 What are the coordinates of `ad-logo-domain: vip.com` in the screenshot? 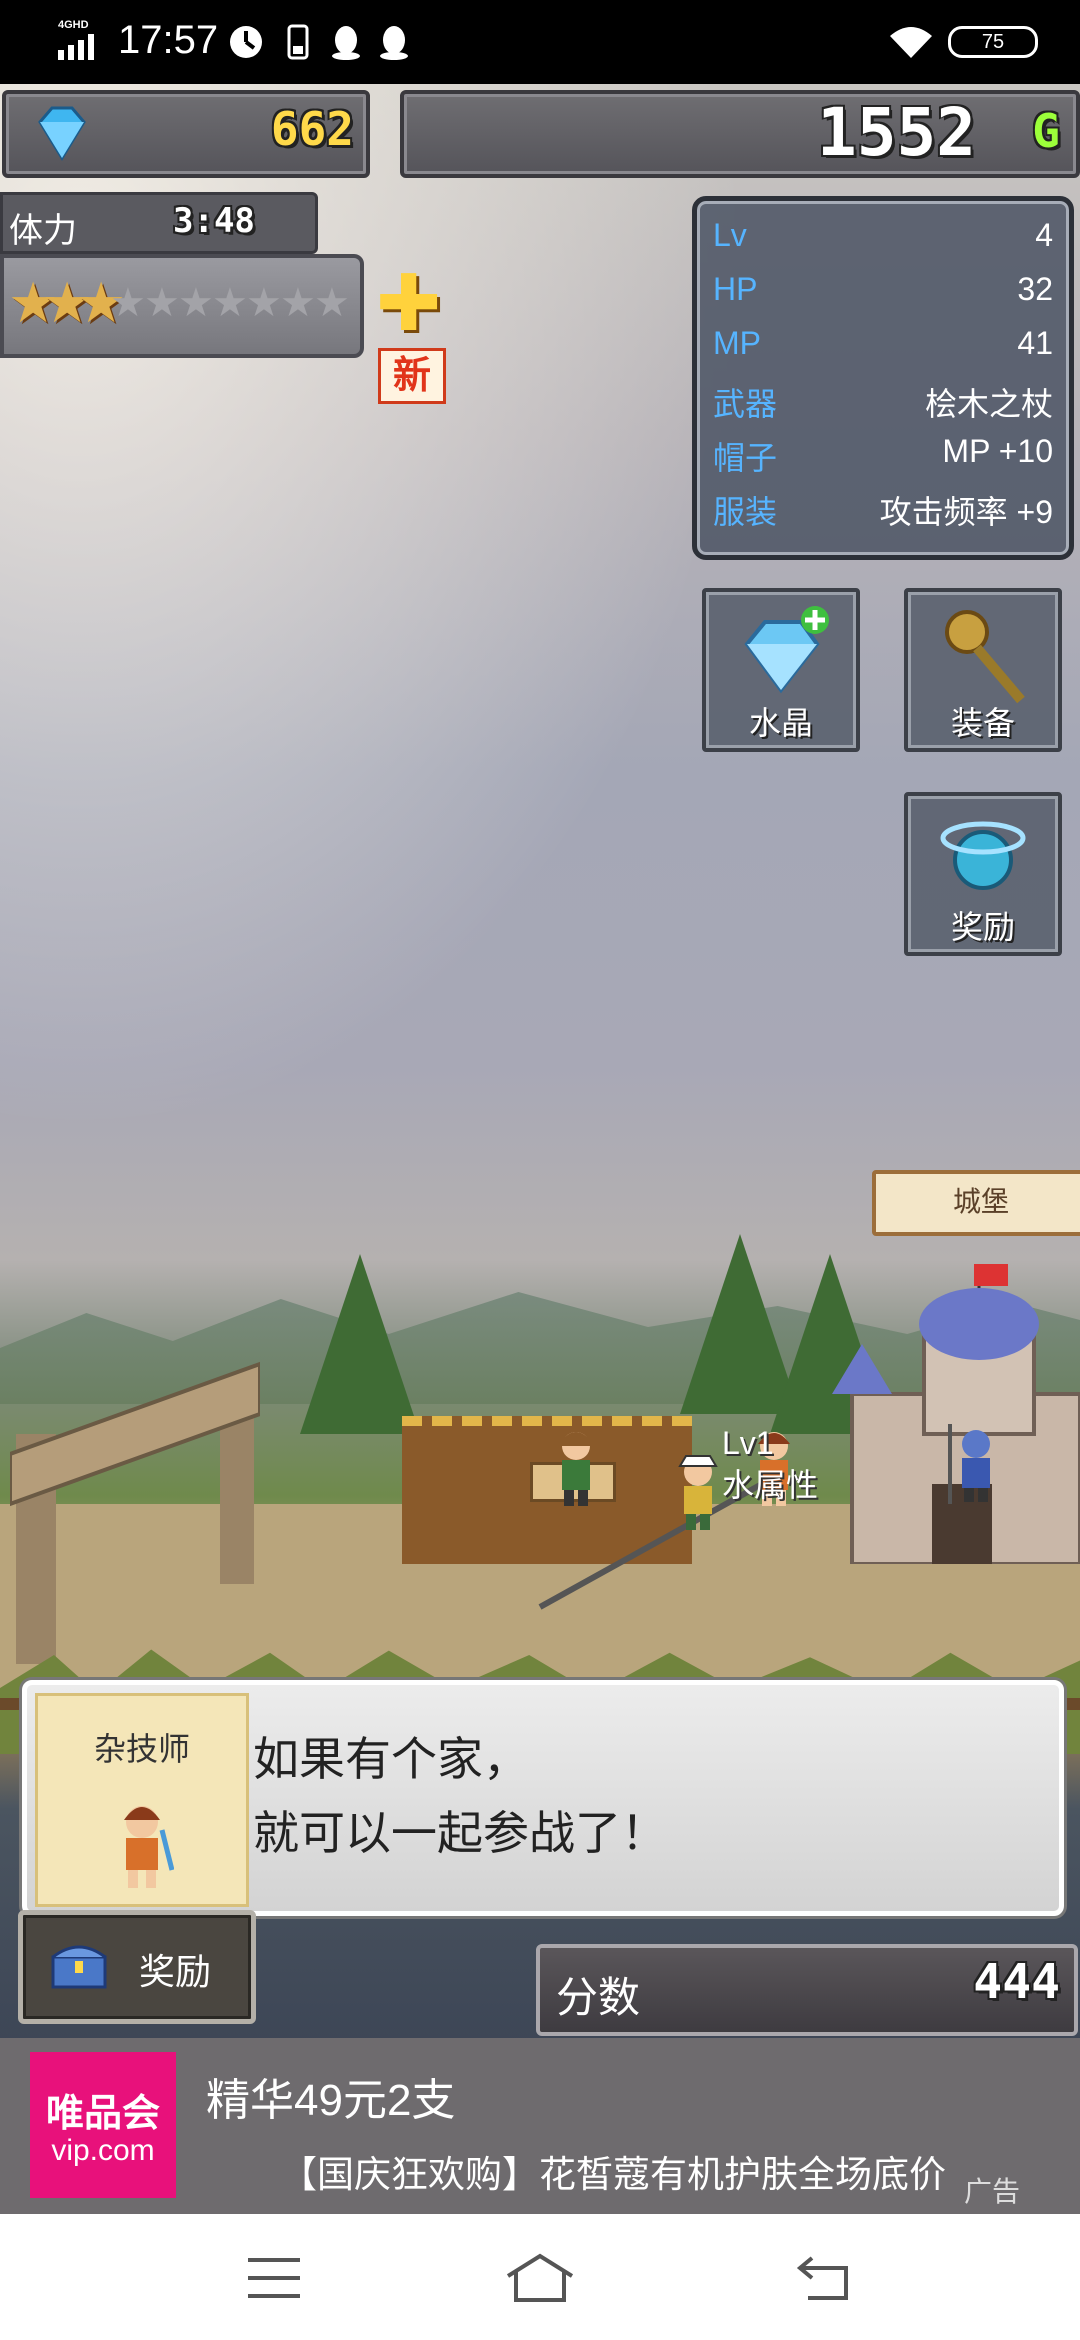 It's located at (103, 2150).